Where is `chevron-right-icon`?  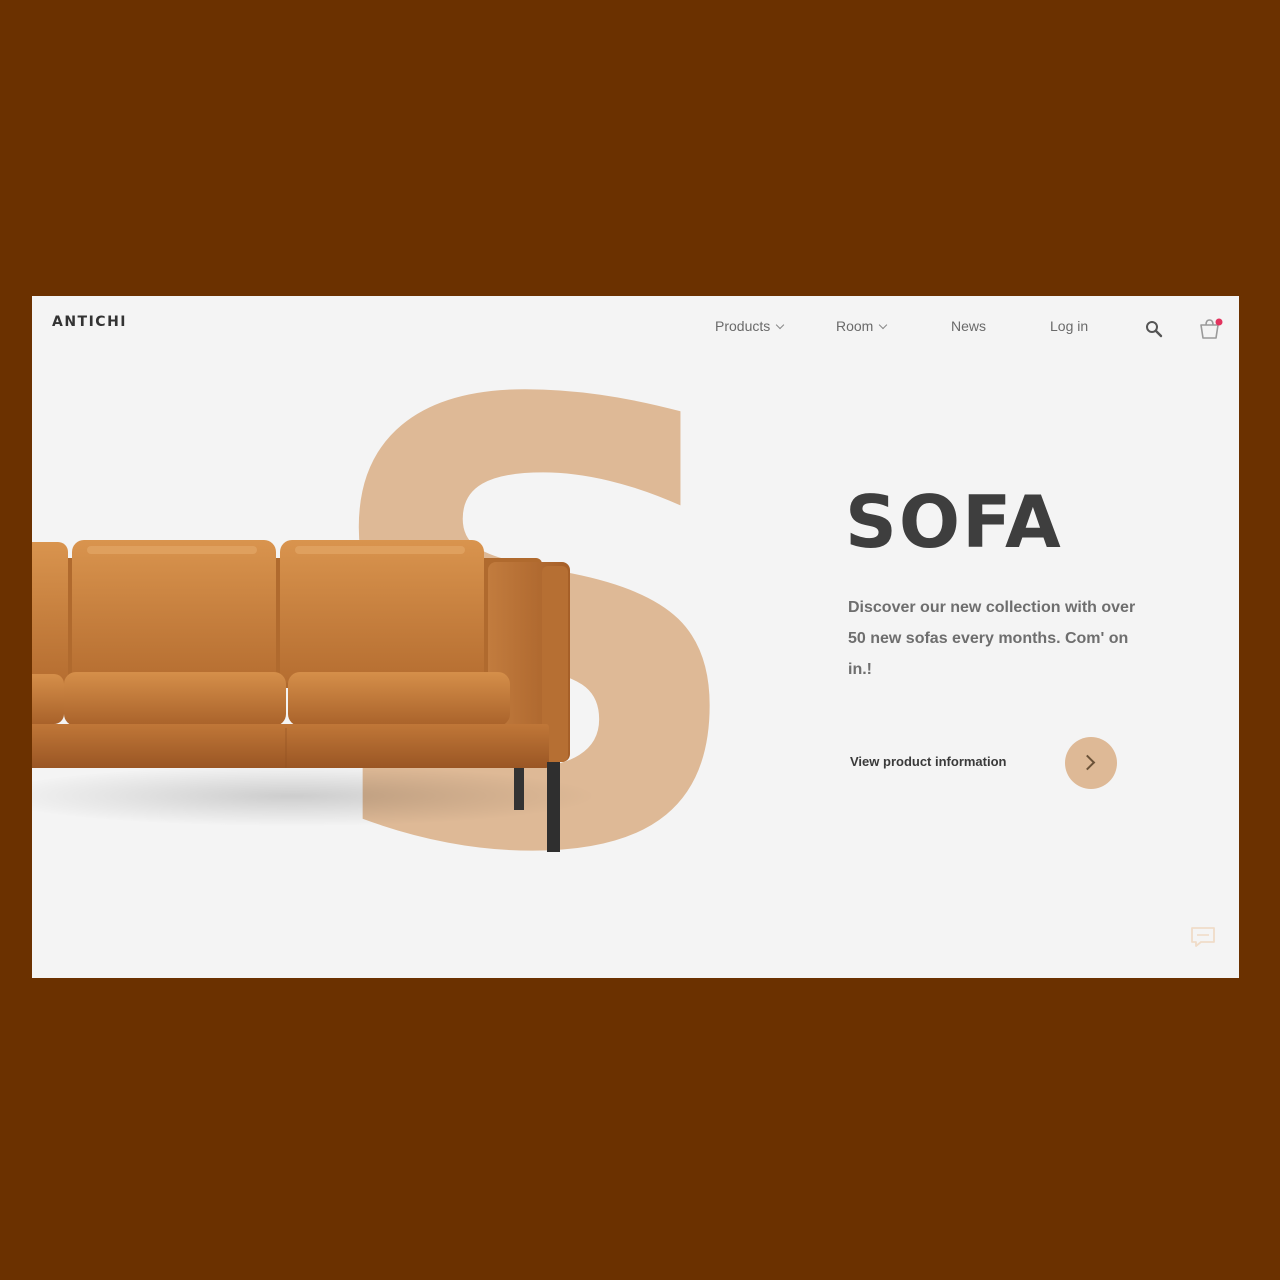
chevron-right-icon is located at coordinates (1087, 762).